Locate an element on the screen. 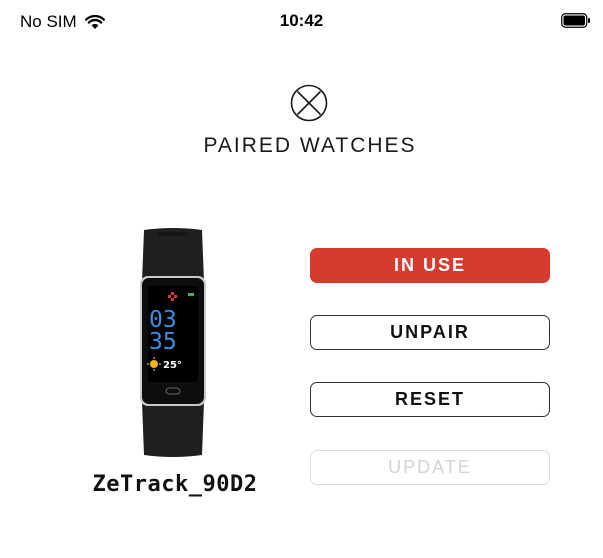 The image size is (603, 558). reset-button: RESET is located at coordinates (430, 399).